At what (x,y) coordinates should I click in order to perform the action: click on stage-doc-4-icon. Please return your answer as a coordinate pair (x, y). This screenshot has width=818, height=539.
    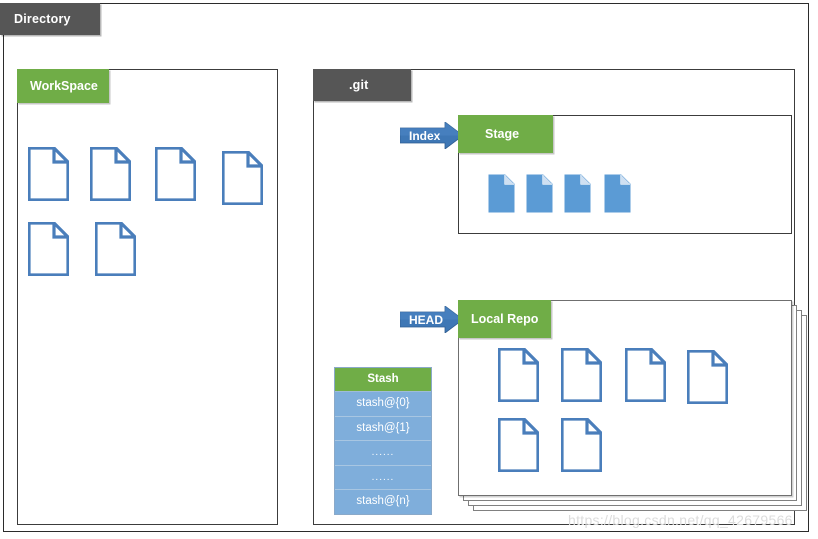
    Looking at the image, I should click on (617, 193).